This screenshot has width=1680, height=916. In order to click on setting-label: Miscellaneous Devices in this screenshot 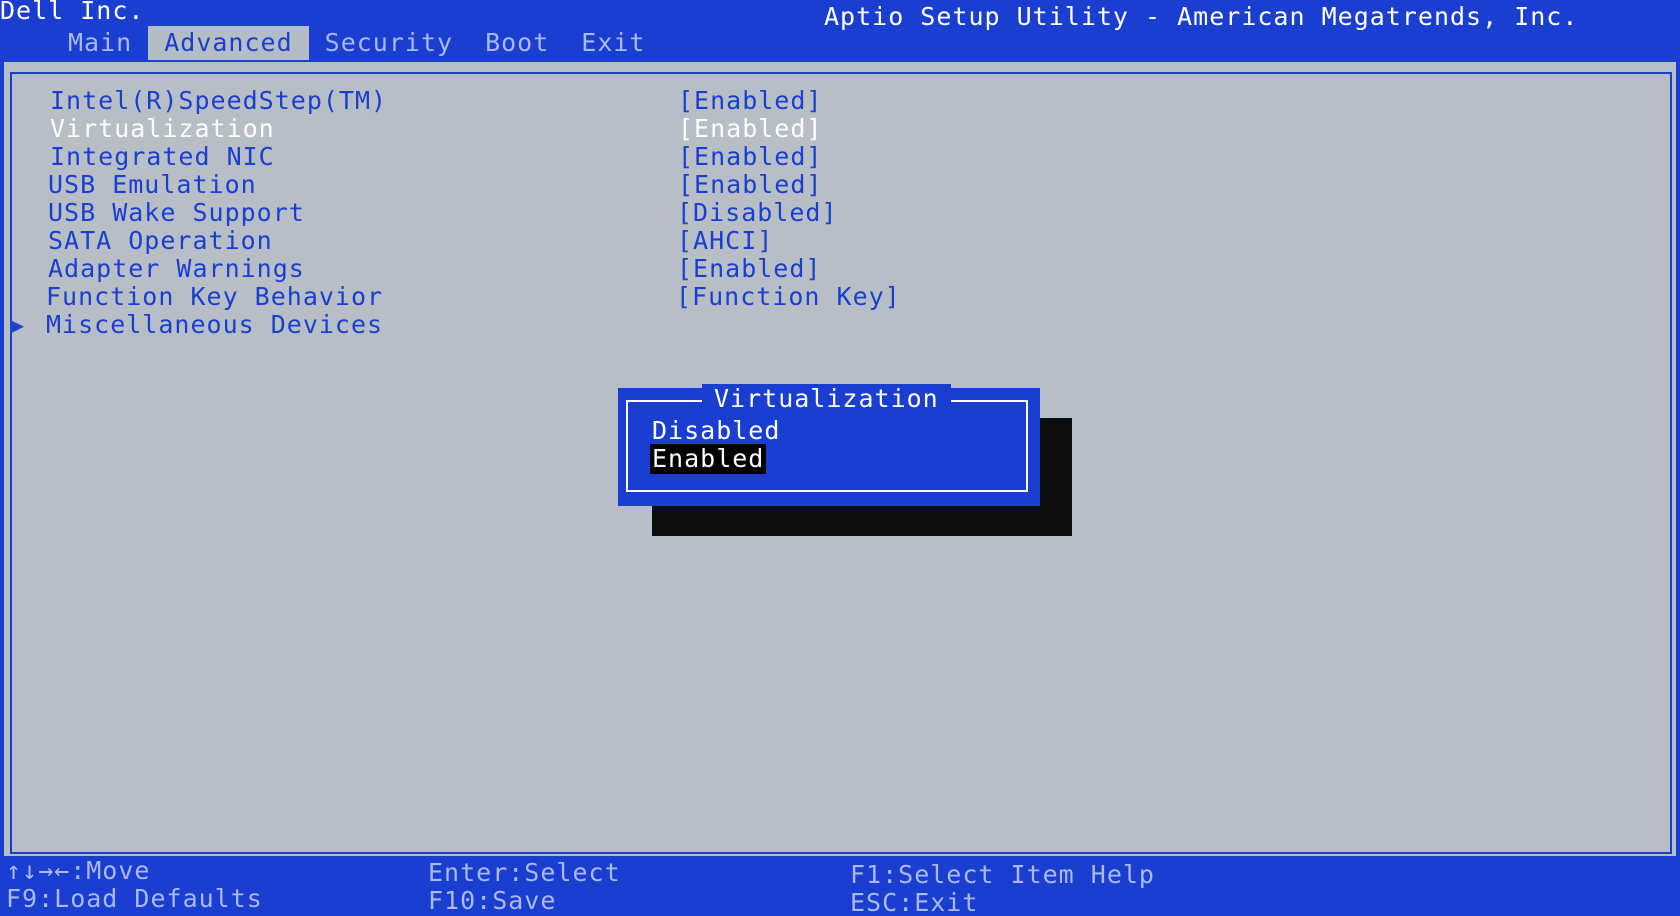, I will do `click(215, 324)`.